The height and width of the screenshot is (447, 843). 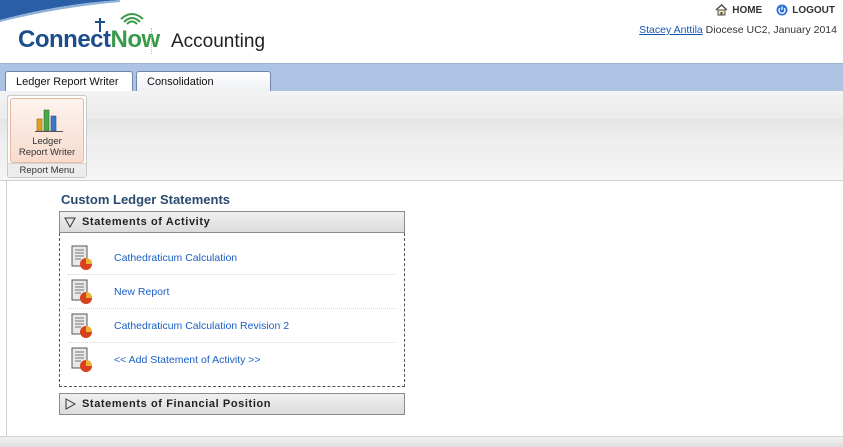 I want to click on statement-link: New Report, so click(x=141, y=292).